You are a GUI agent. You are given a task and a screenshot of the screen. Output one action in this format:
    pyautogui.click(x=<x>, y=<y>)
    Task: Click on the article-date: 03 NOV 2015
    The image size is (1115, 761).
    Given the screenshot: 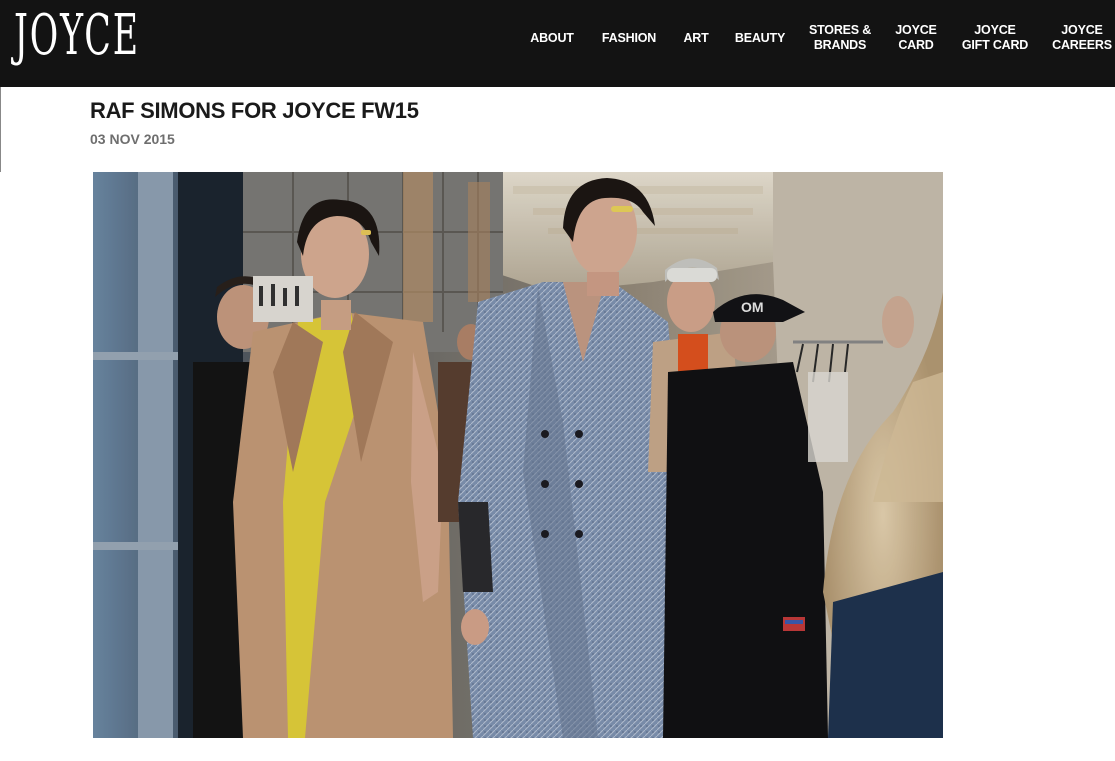 What is the action you would take?
    pyautogui.click(x=132, y=139)
    